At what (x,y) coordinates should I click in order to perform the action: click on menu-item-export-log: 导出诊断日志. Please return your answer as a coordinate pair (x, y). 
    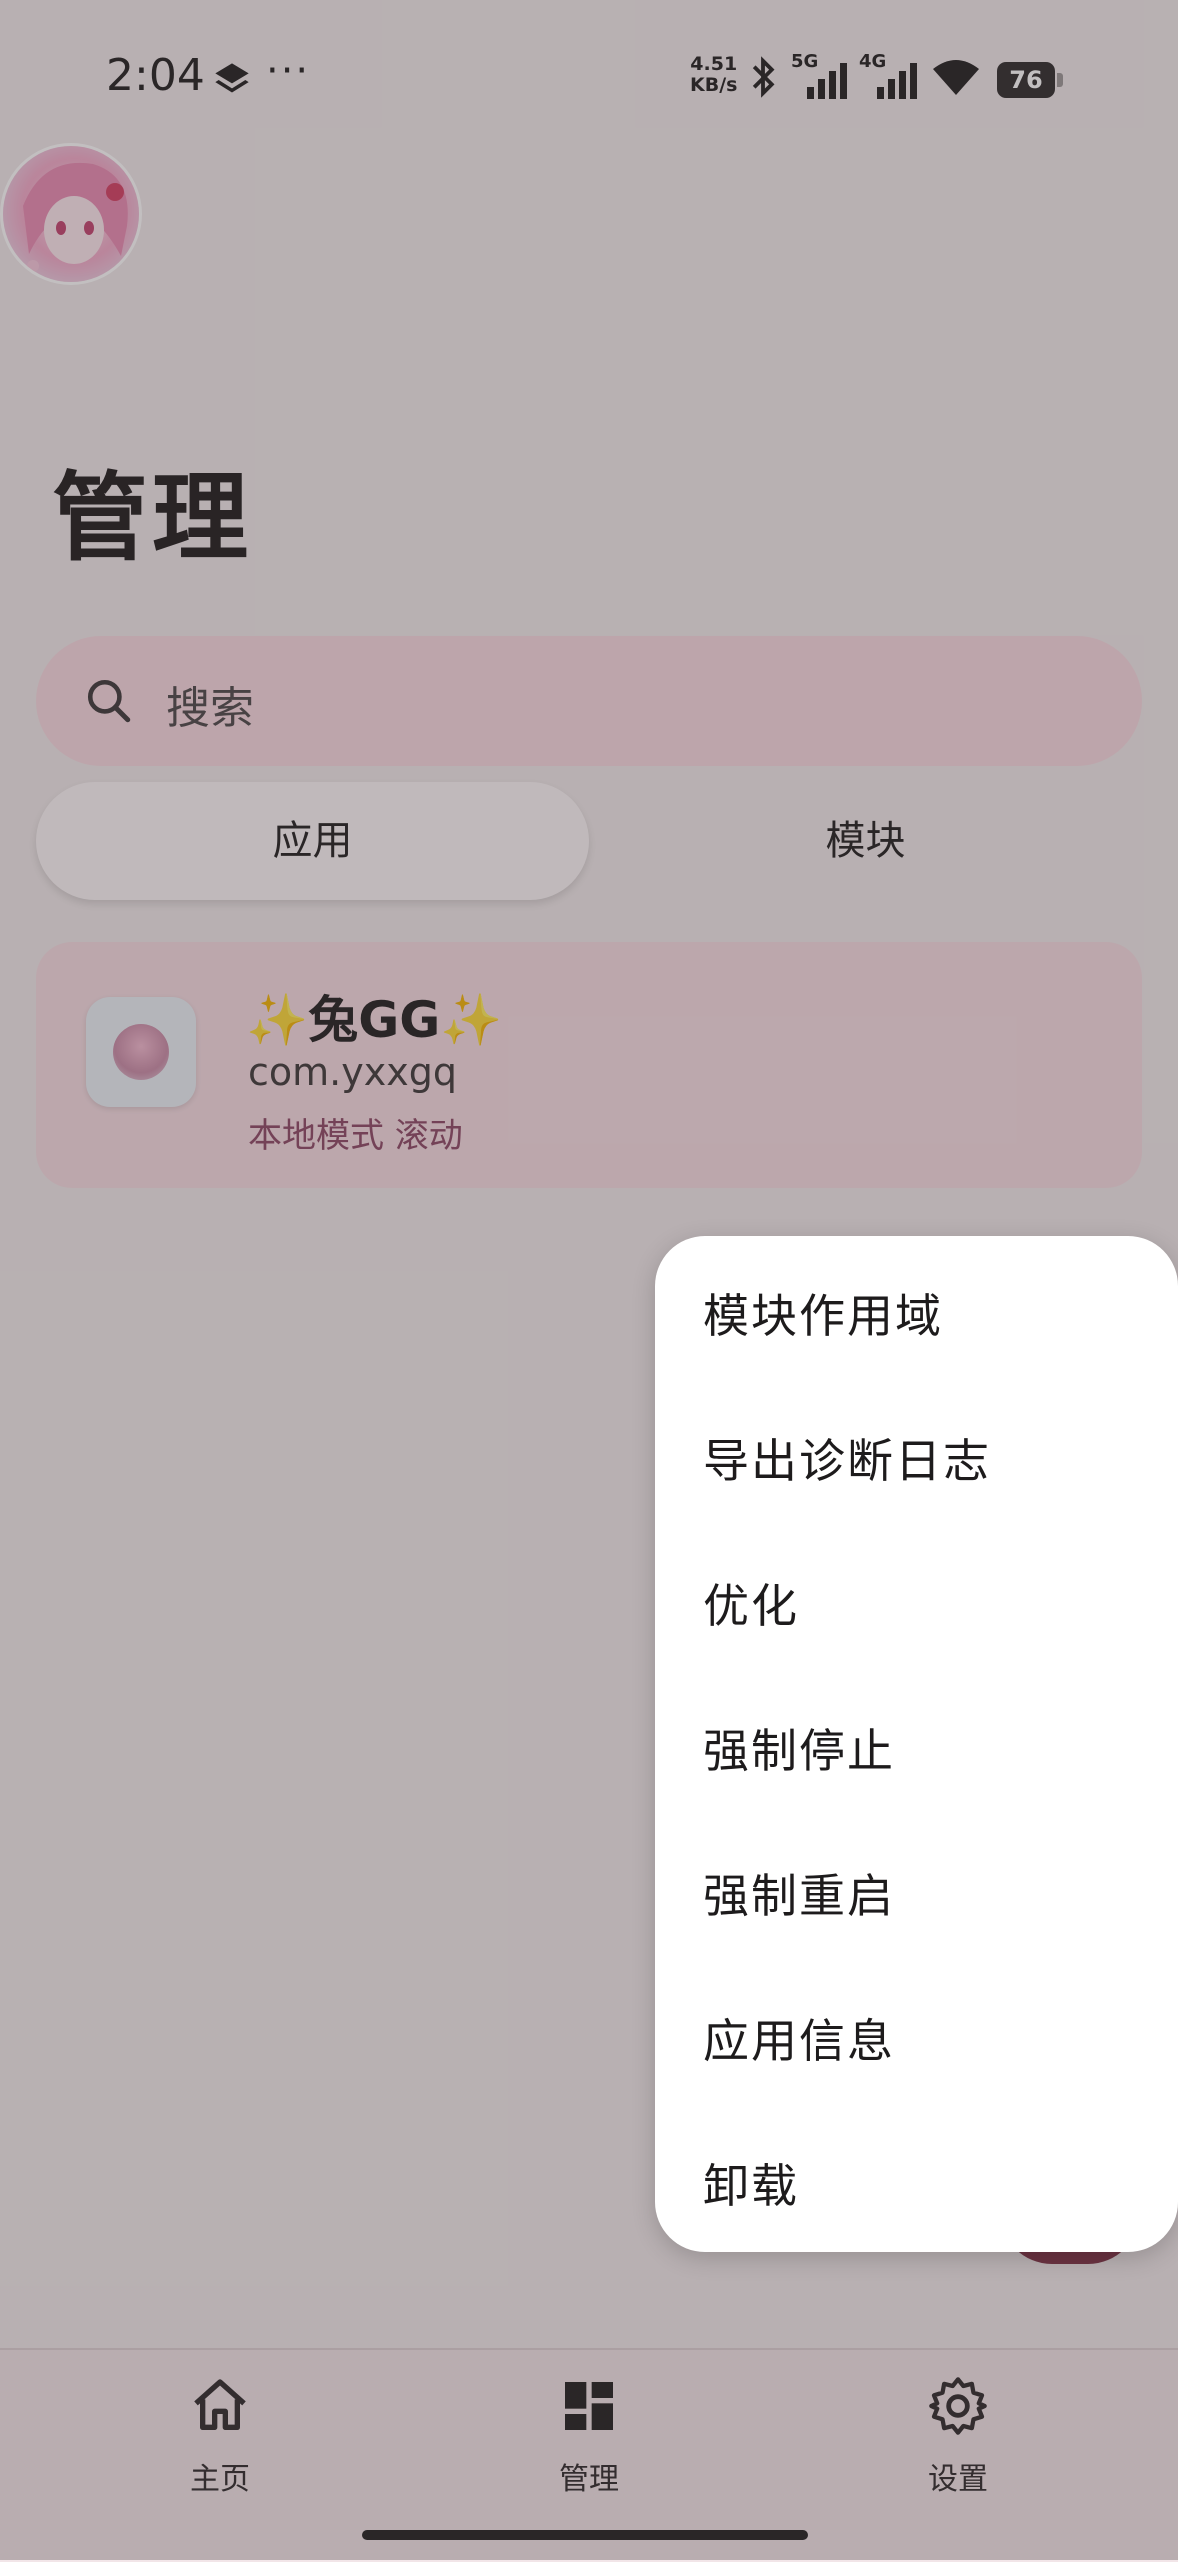
    Looking at the image, I should click on (916, 1453).